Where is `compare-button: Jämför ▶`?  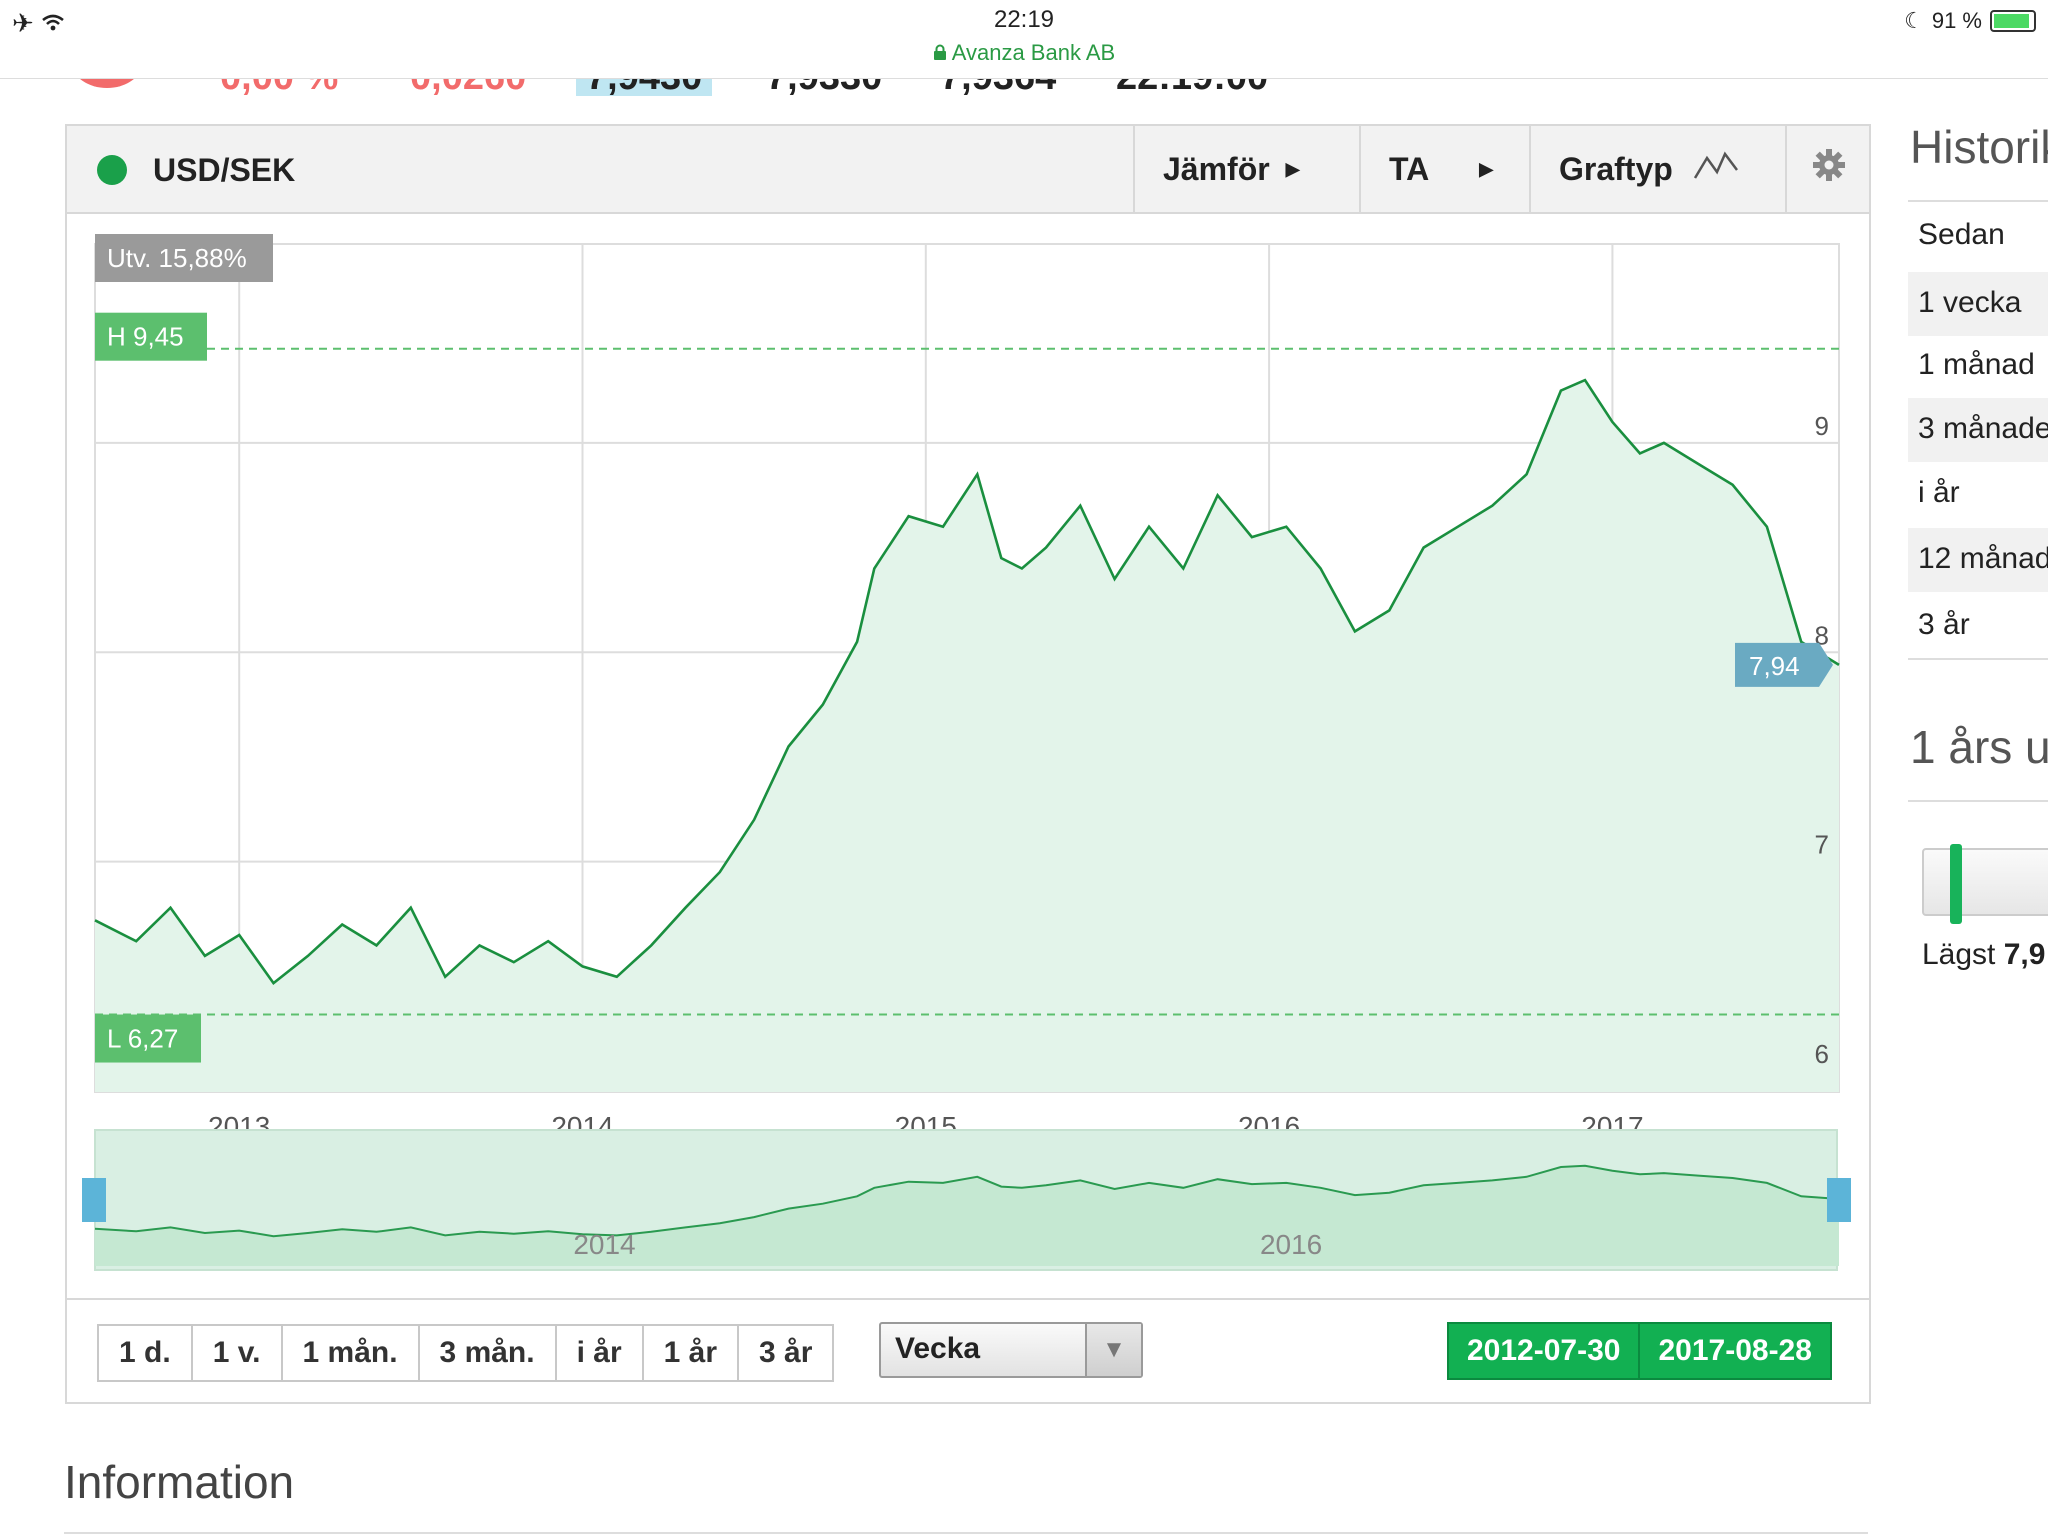
compare-button: Jämför ▶ is located at coordinates (1246, 169).